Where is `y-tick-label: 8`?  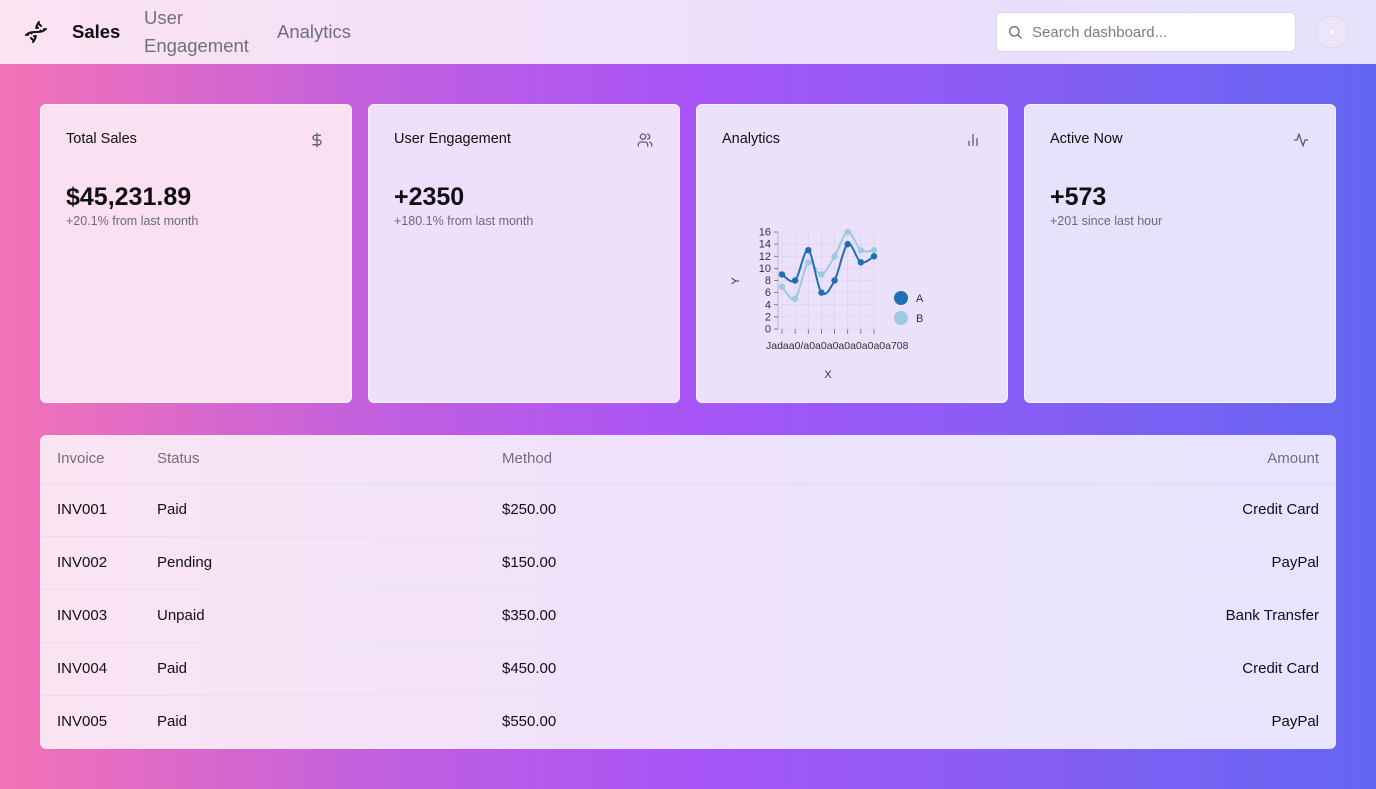
y-tick-label: 8 is located at coordinates (768, 281).